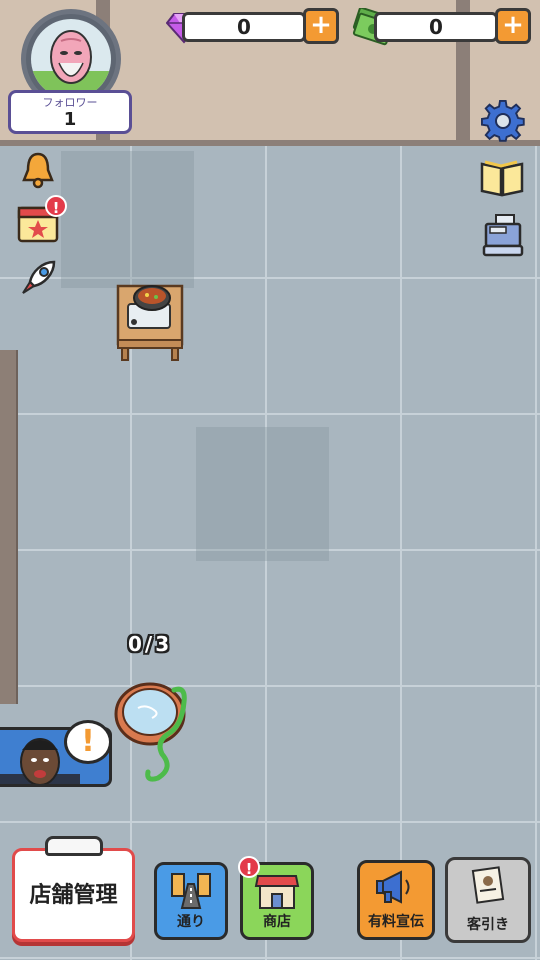  What do you see at coordinates (88, 742) in the screenshot?
I see `customer-alert-bubble: !` at bounding box center [88, 742].